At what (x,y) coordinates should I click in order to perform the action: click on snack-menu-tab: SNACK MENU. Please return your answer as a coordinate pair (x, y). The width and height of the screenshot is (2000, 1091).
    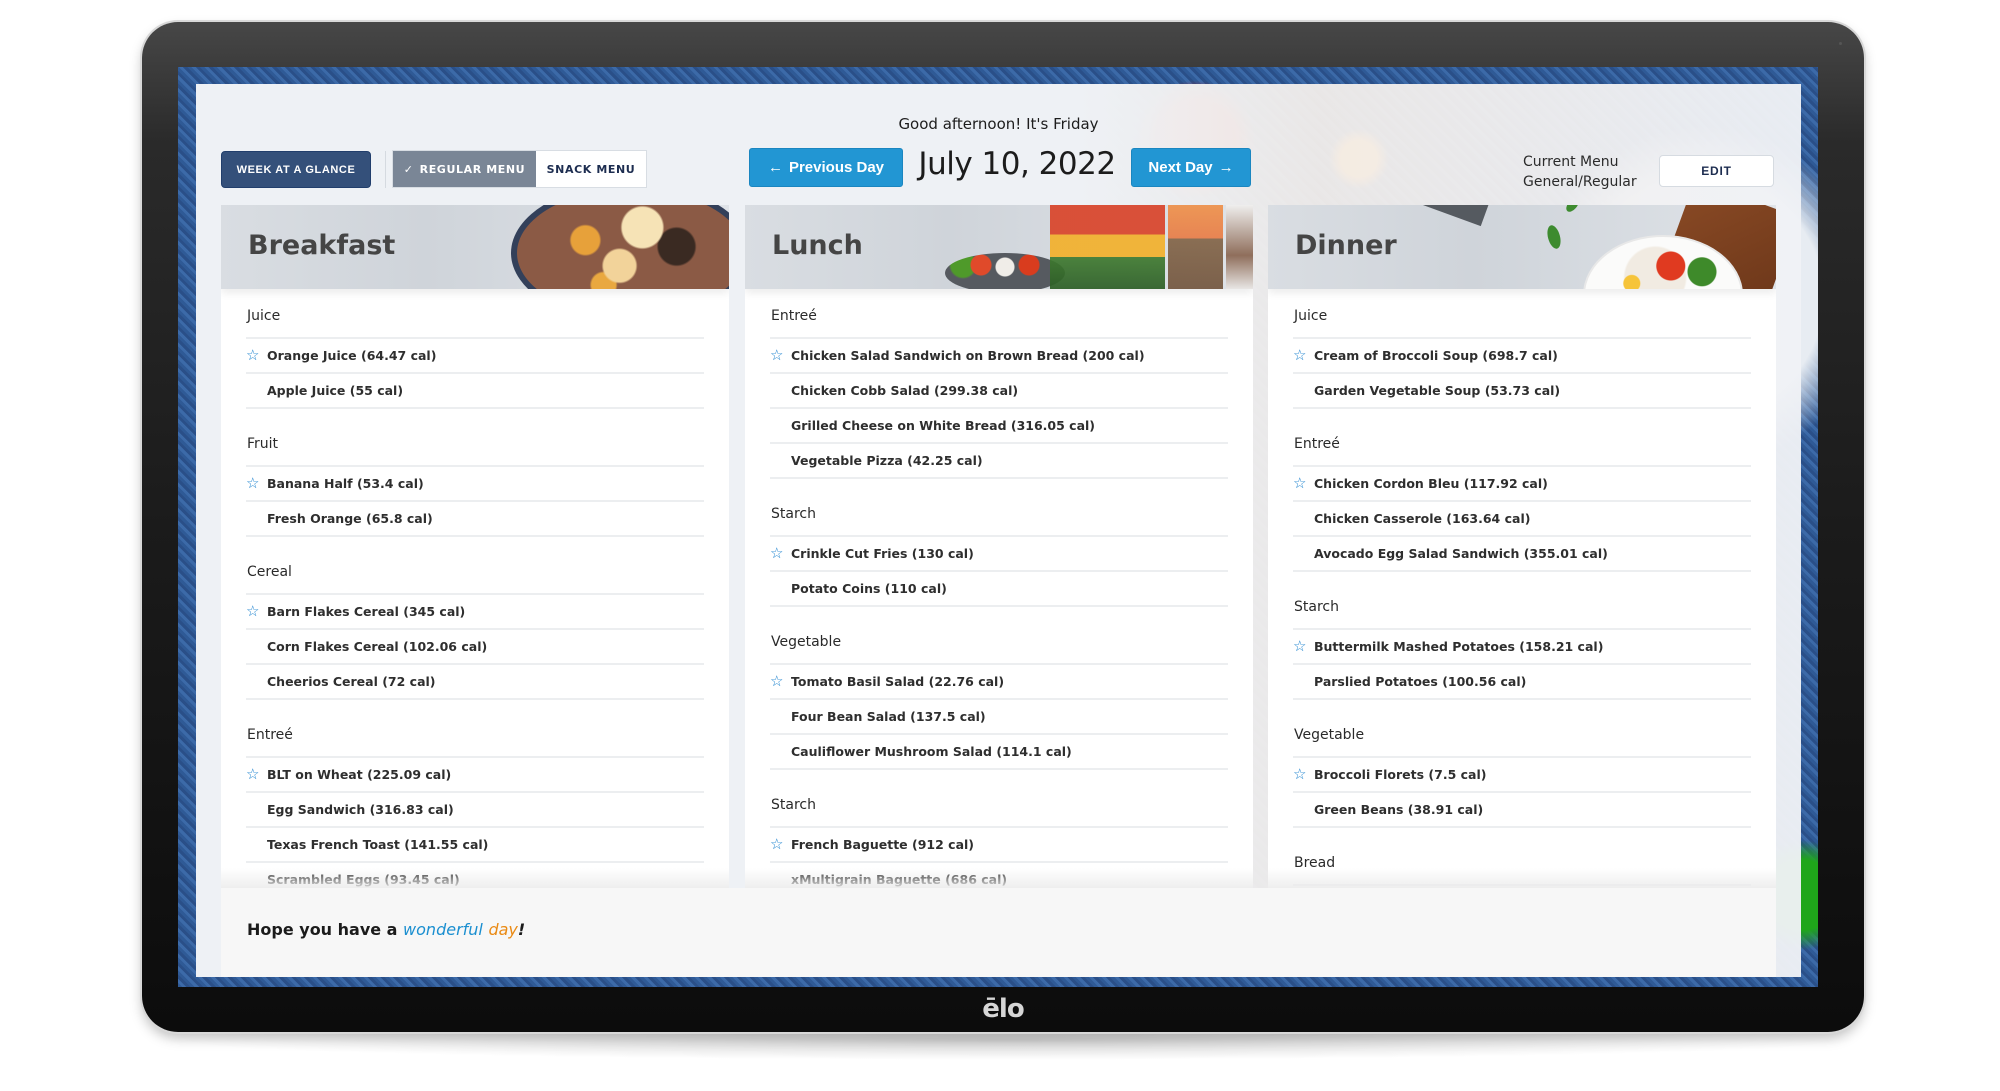
    Looking at the image, I should click on (591, 169).